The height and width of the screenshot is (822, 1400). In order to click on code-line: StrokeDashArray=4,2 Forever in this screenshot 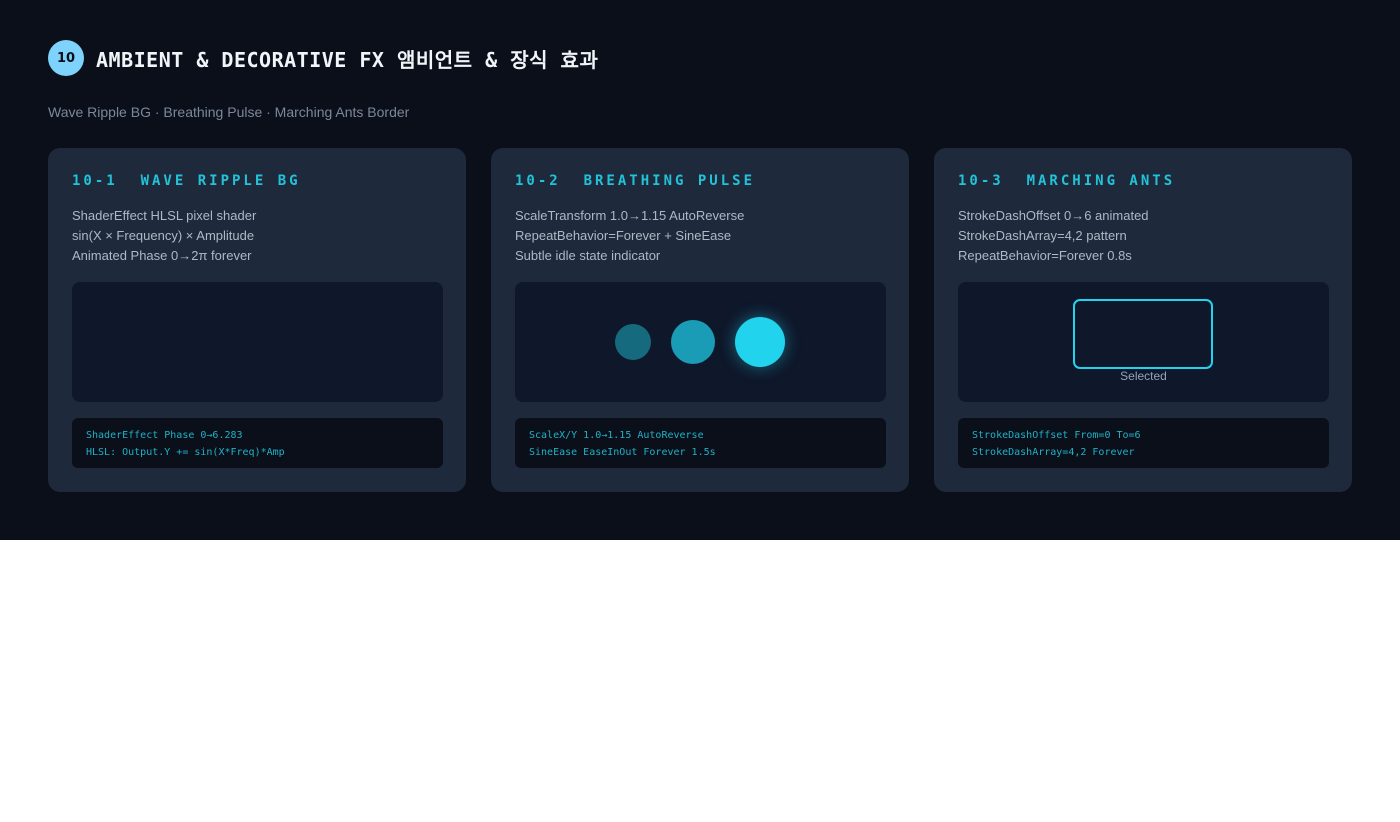, I will do `click(1053, 452)`.